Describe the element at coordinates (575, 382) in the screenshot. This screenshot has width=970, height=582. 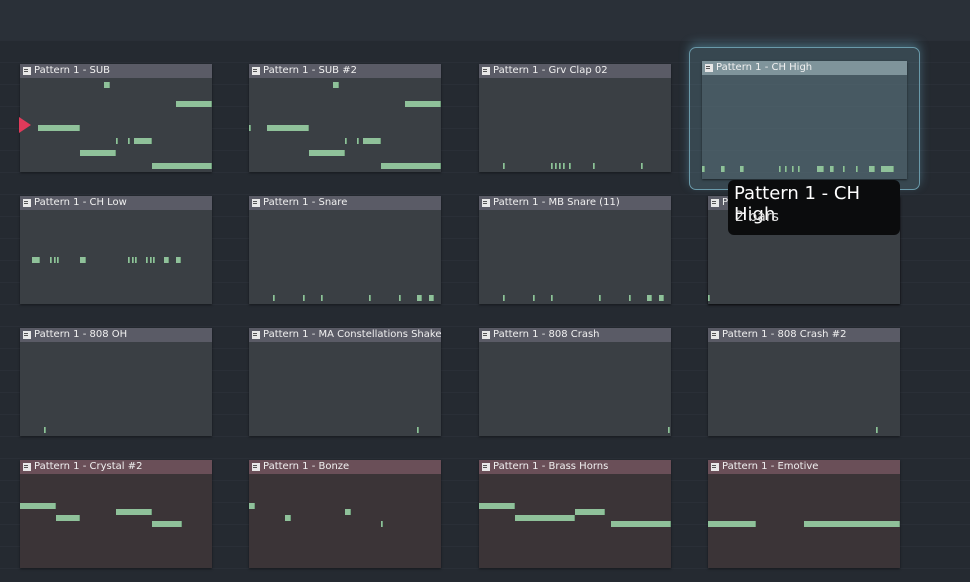
I see `pattern-card: Pattern 1 - 808 Crash` at that location.